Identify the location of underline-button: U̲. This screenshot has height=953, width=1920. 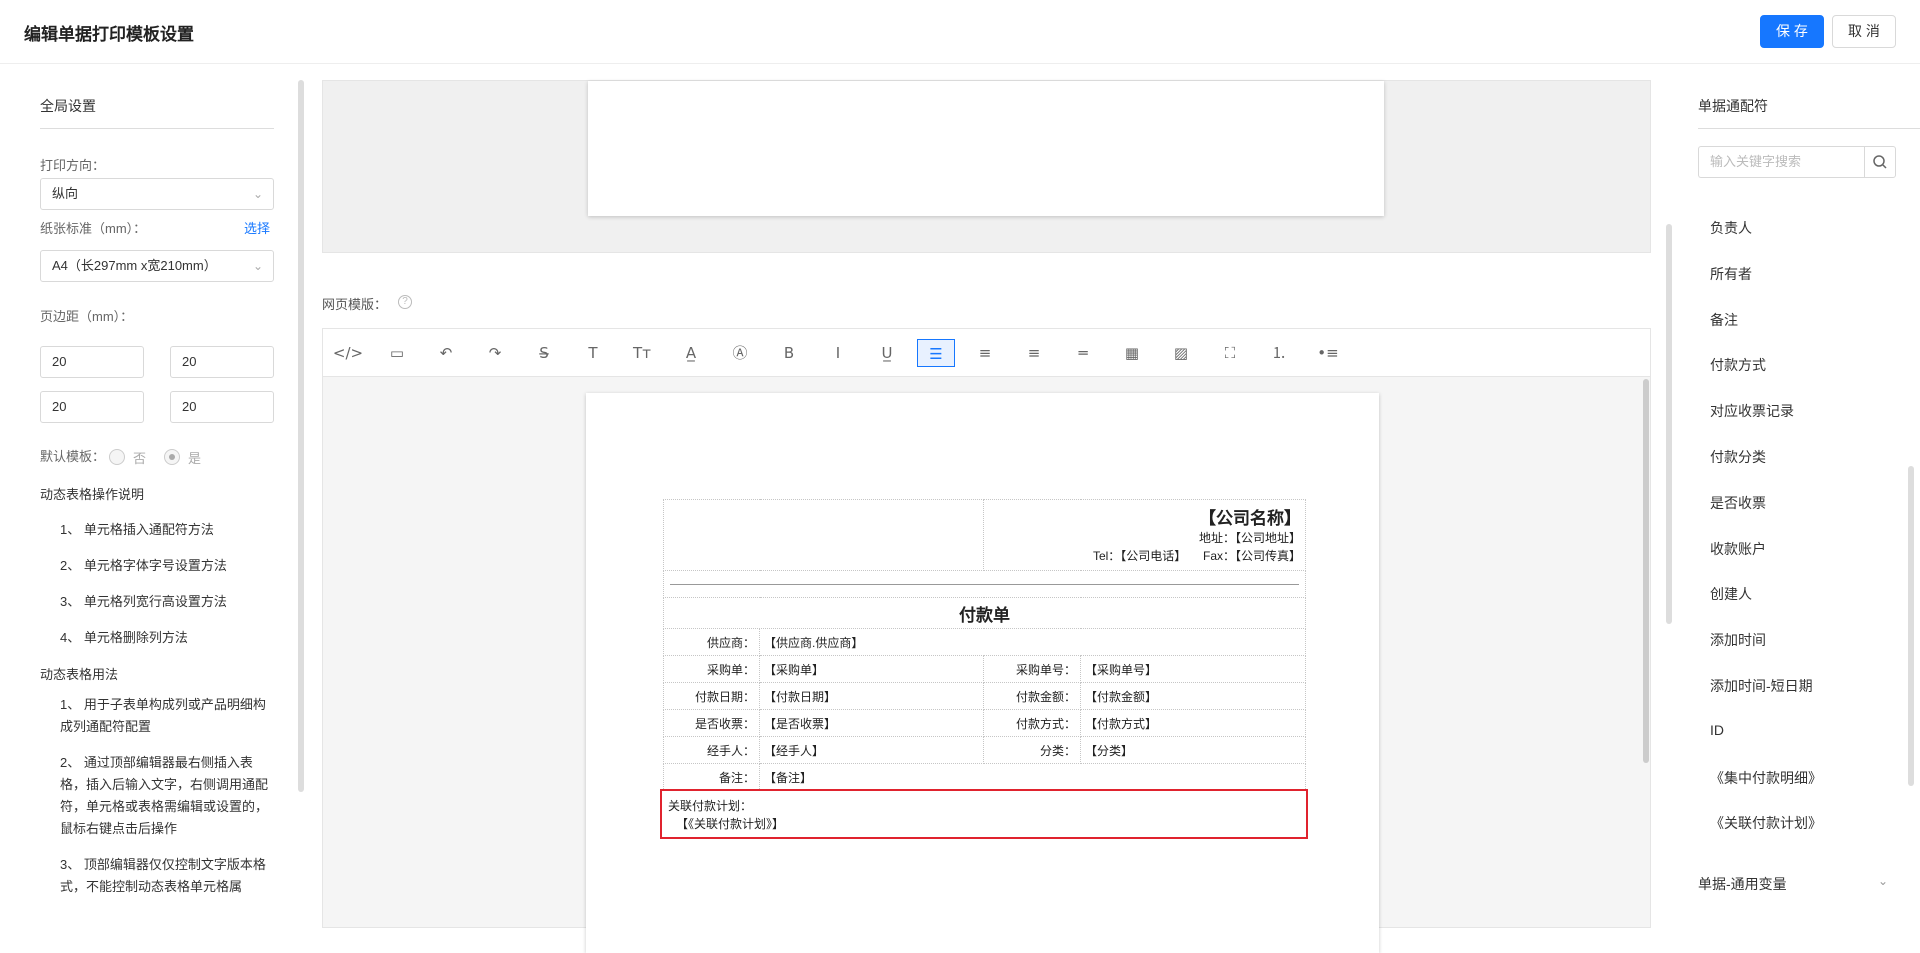
(887, 353).